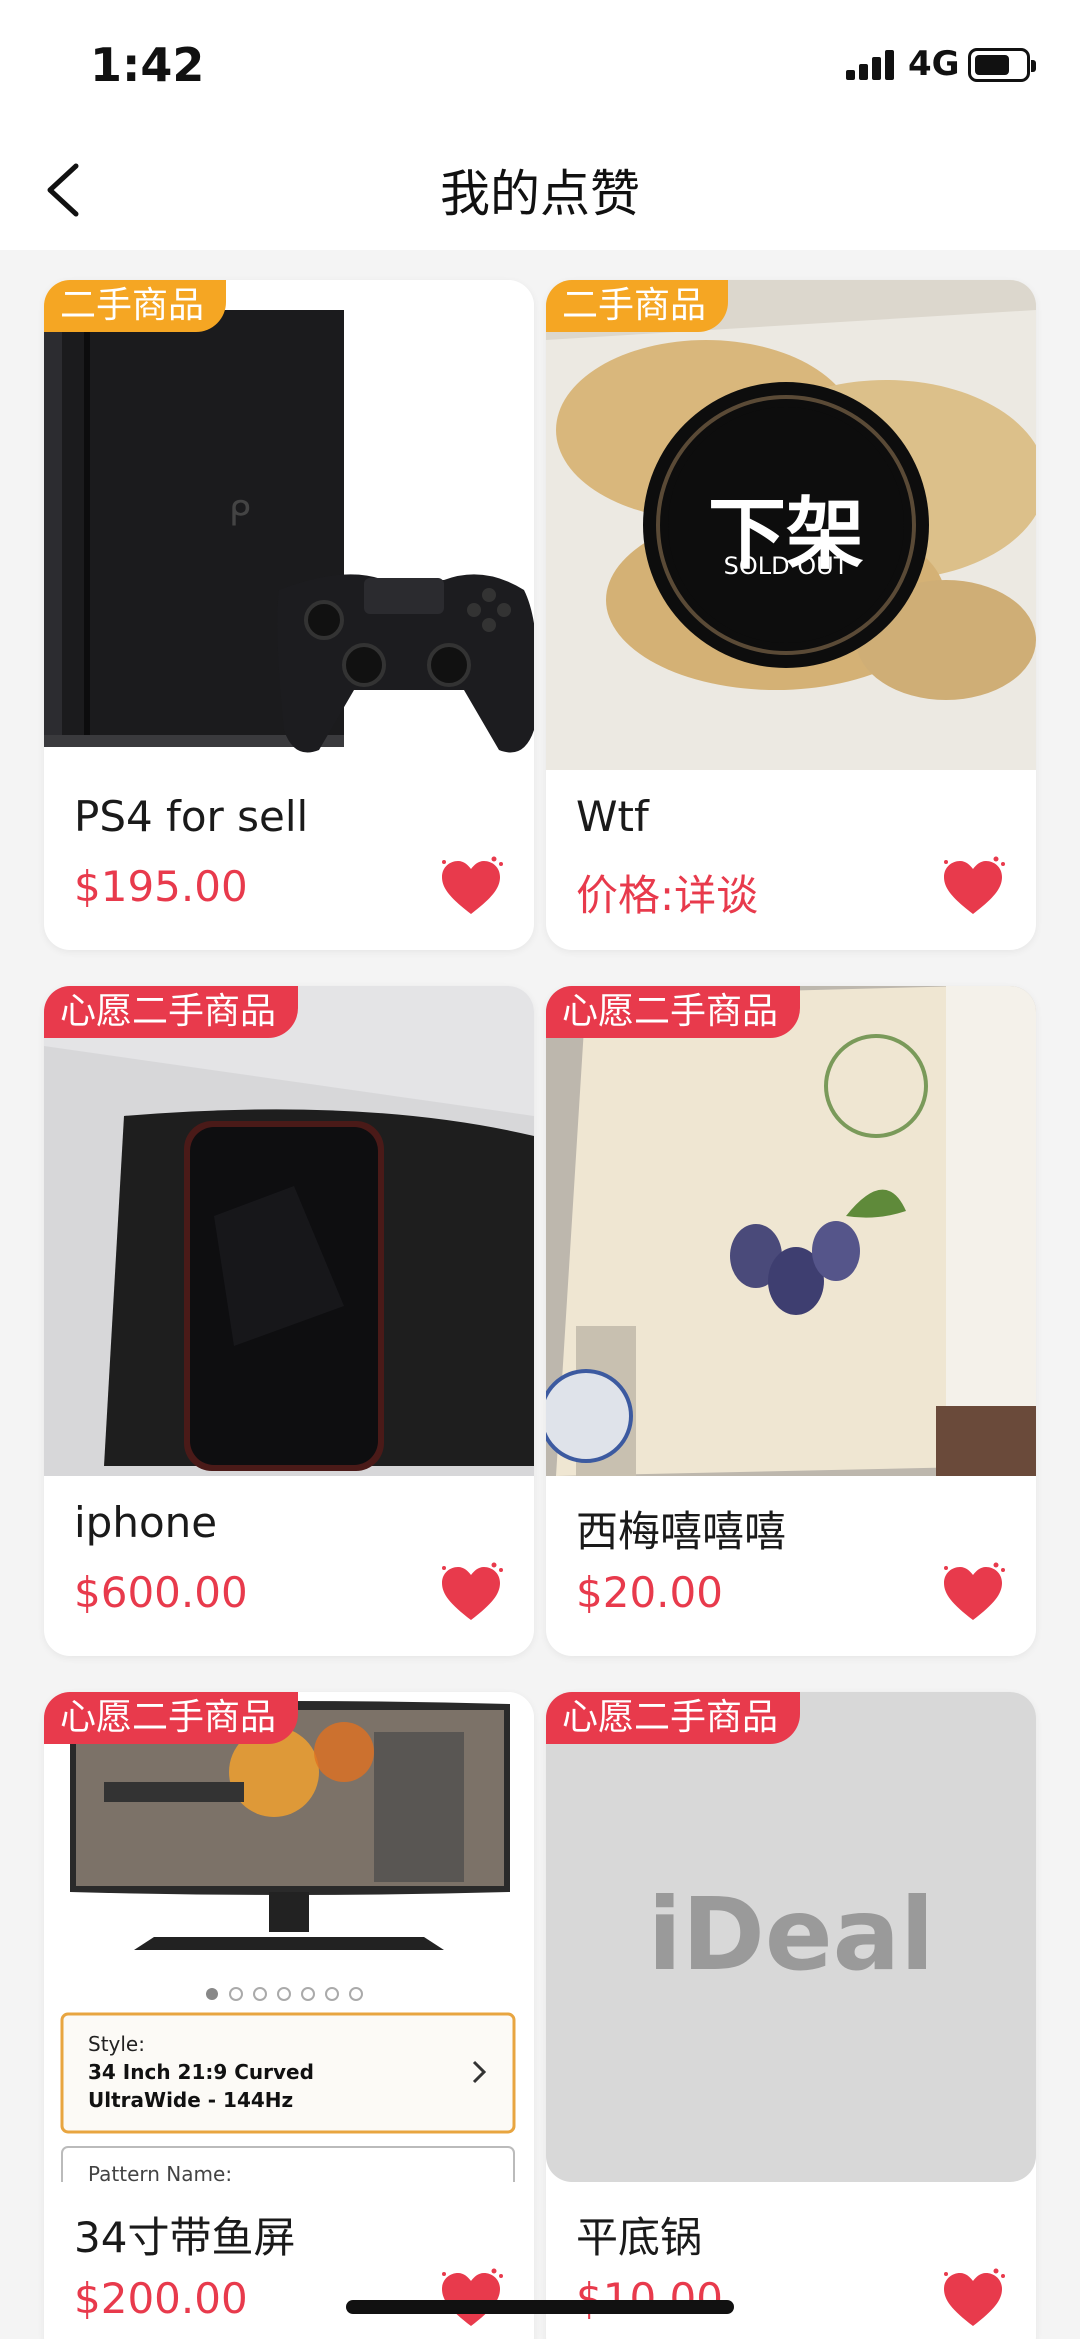 The image size is (1080, 2339). What do you see at coordinates (191, 2100) in the screenshot?
I see `listing-style-value-2: UltraWide - 144Hz` at bounding box center [191, 2100].